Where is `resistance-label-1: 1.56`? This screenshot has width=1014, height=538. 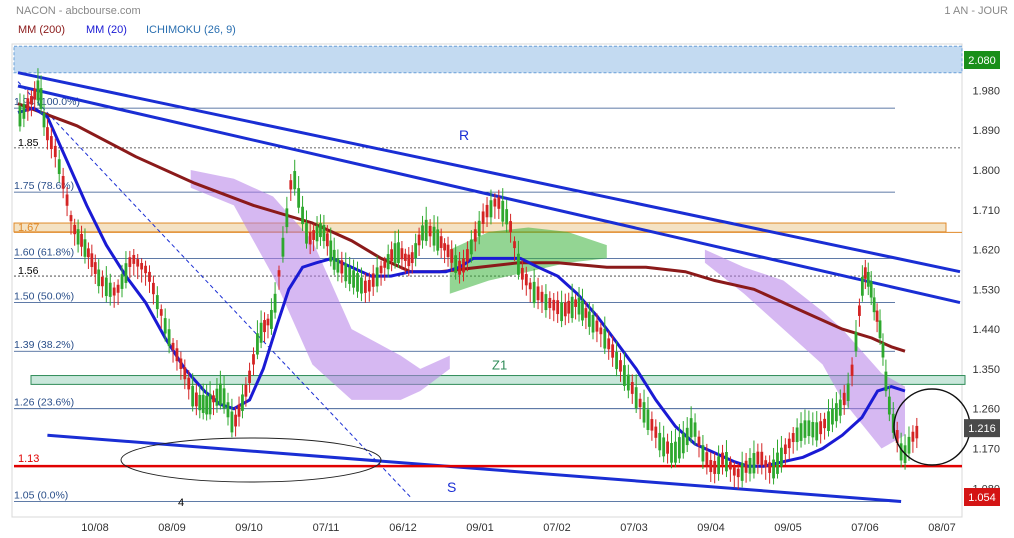
resistance-label-1: 1.56 is located at coordinates (28, 271).